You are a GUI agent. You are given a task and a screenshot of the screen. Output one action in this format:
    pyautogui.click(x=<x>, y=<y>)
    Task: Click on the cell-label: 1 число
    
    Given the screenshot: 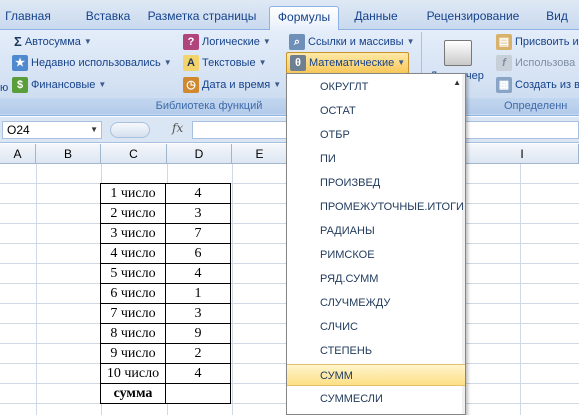 What is the action you would take?
    pyautogui.click(x=133, y=193)
    